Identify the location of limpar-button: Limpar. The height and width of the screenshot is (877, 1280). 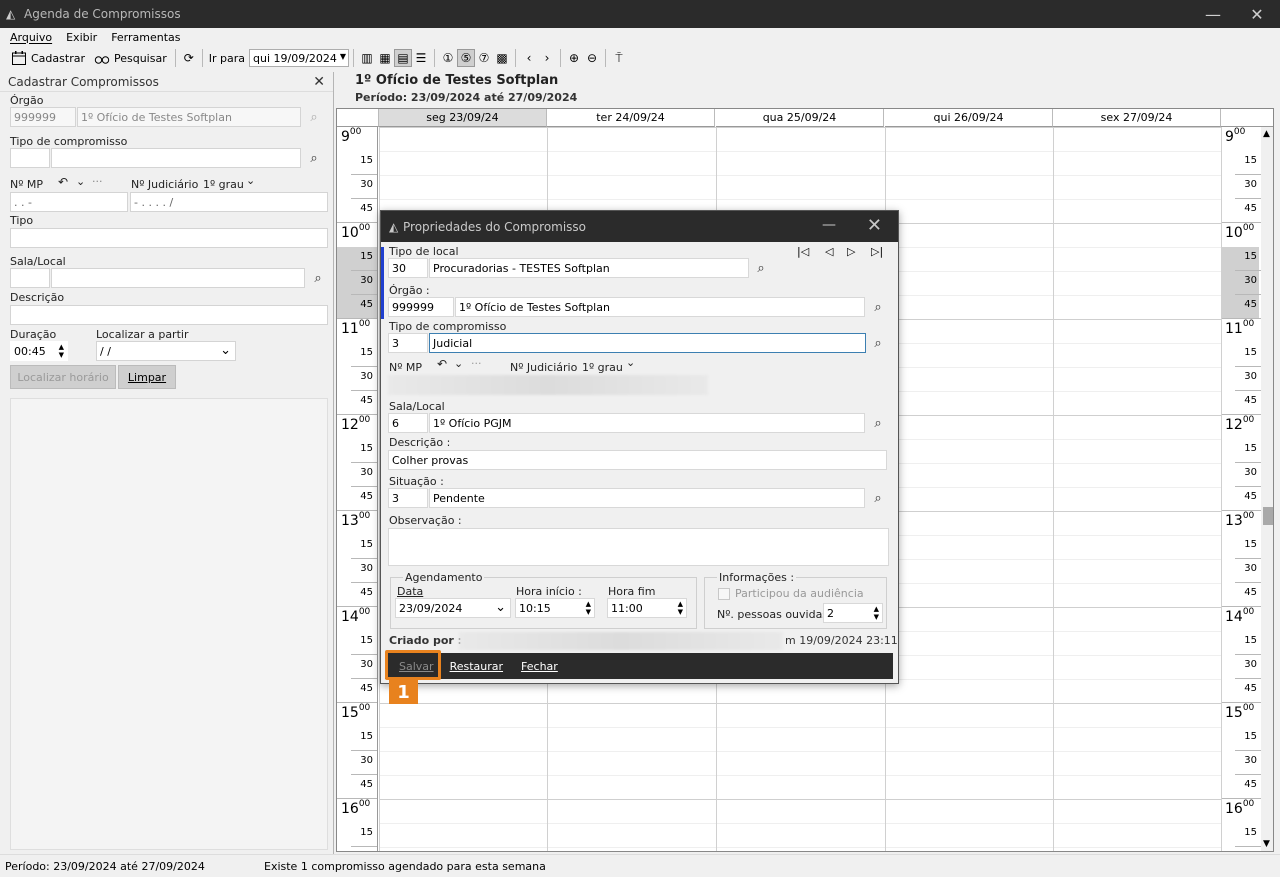
(147, 377).